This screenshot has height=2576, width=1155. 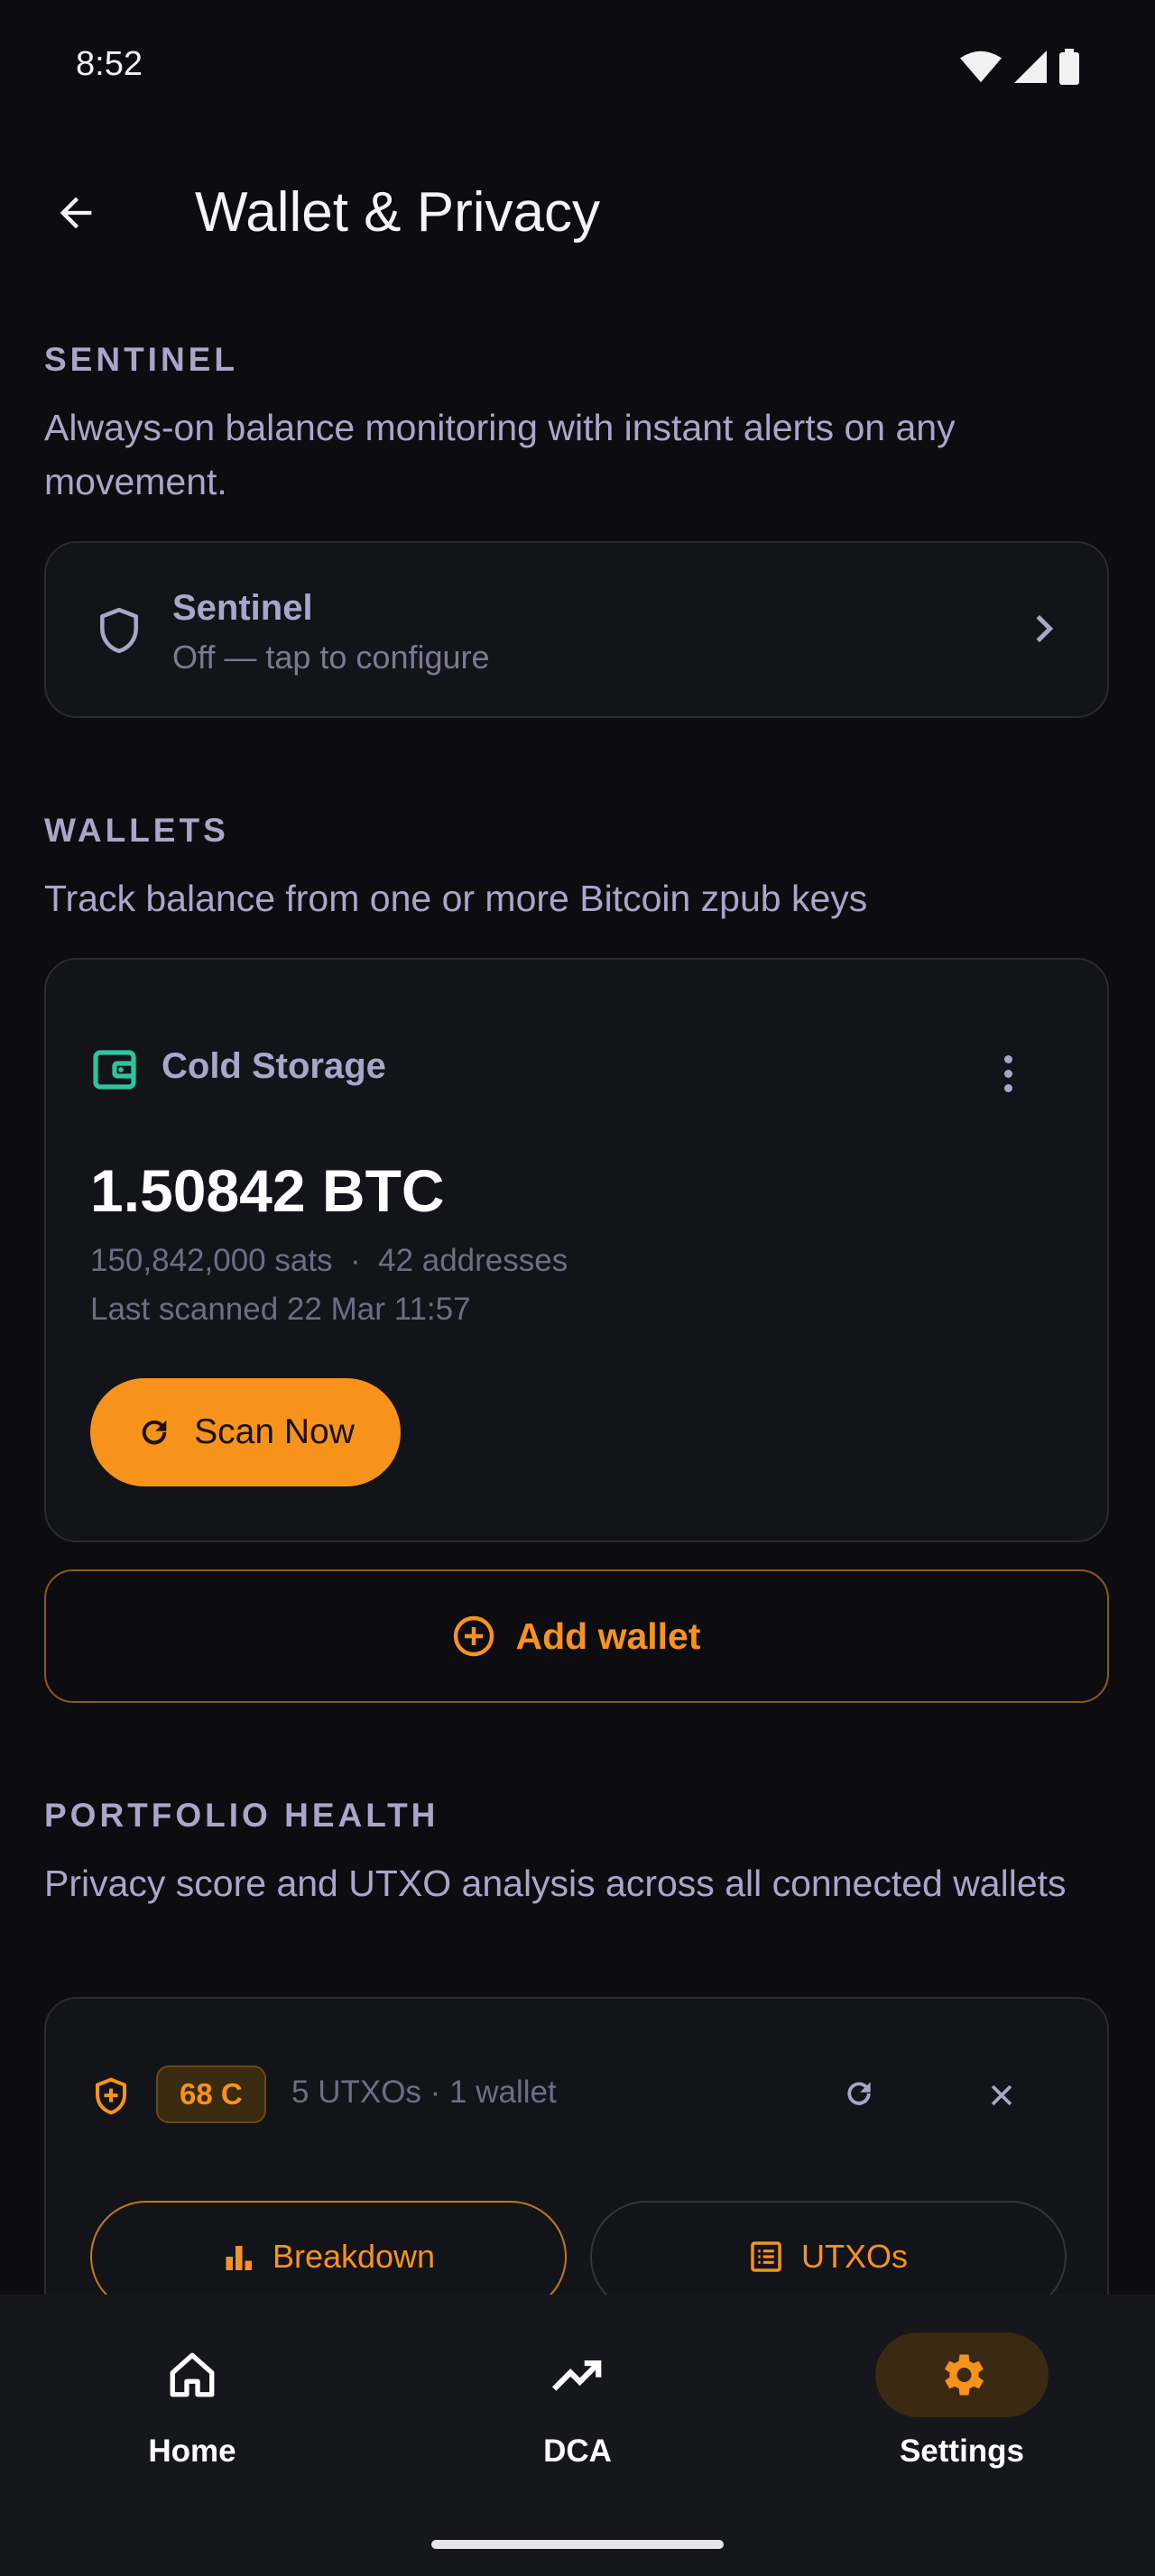 I want to click on arrow-left-icon, so click(x=76, y=213).